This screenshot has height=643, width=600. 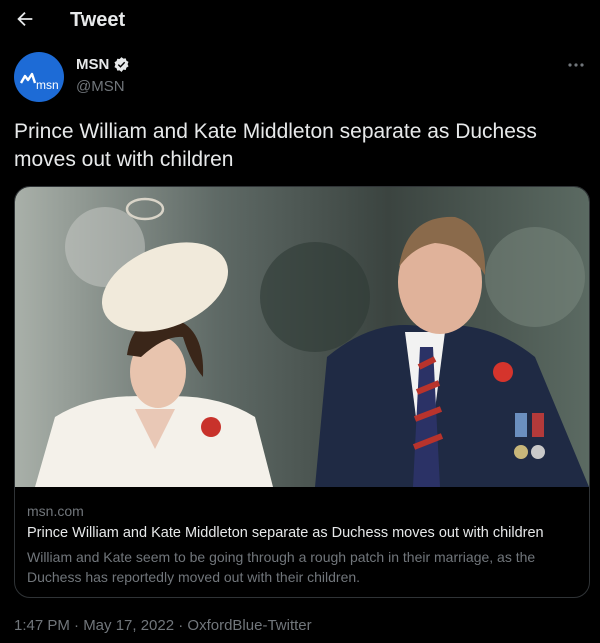 What do you see at coordinates (98, 20) in the screenshot?
I see `page-title: Tweet` at bounding box center [98, 20].